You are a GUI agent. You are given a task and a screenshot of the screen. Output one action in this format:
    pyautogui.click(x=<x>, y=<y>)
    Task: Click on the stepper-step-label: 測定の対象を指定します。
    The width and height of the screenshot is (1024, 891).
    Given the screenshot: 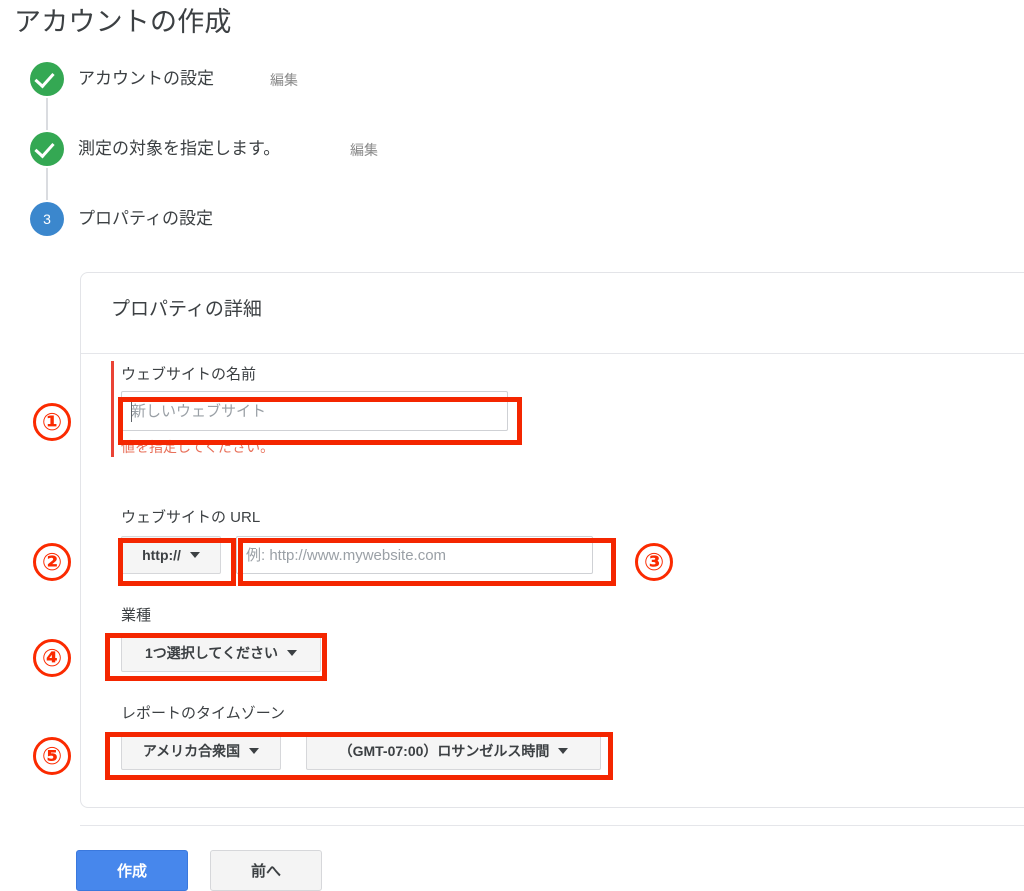 What is the action you would take?
    pyautogui.click(x=179, y=148)
    